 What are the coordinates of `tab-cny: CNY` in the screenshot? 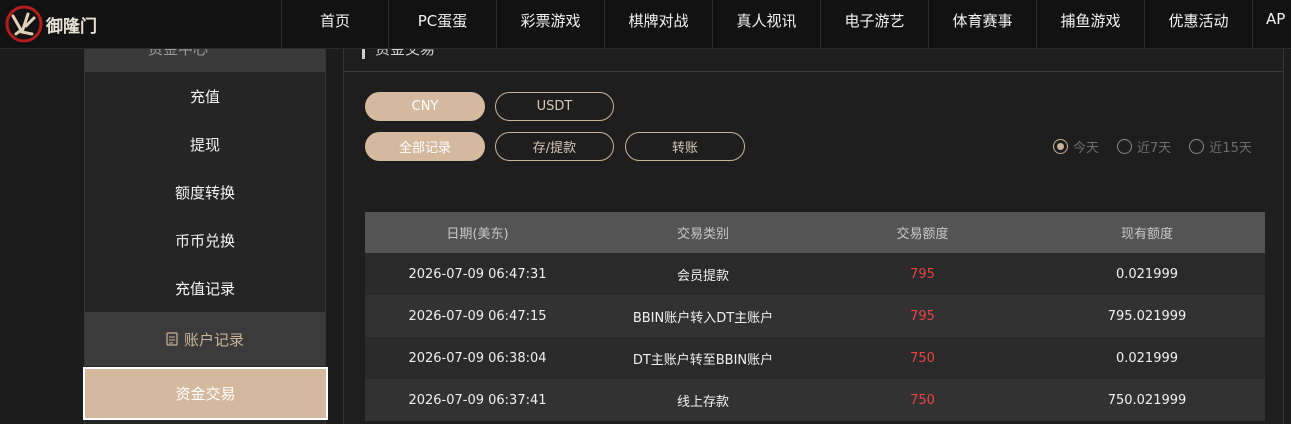 It's located at (425, 106).